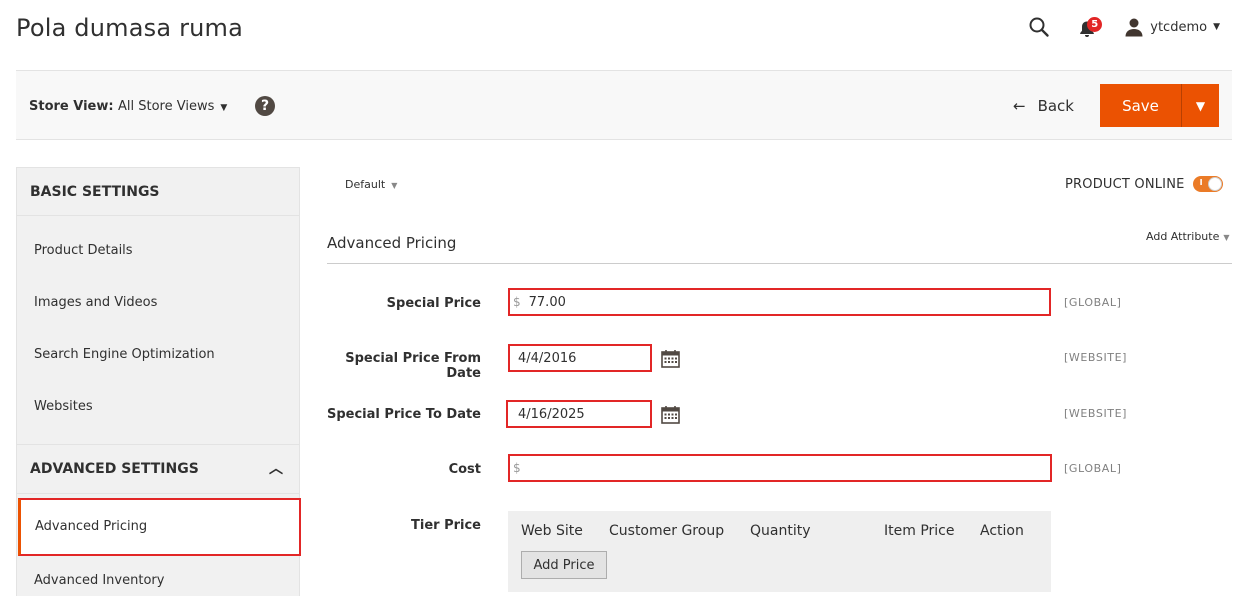 The image size is (1254, 596). I want to click on store-view-value: All Store Views, so click(166, 106).